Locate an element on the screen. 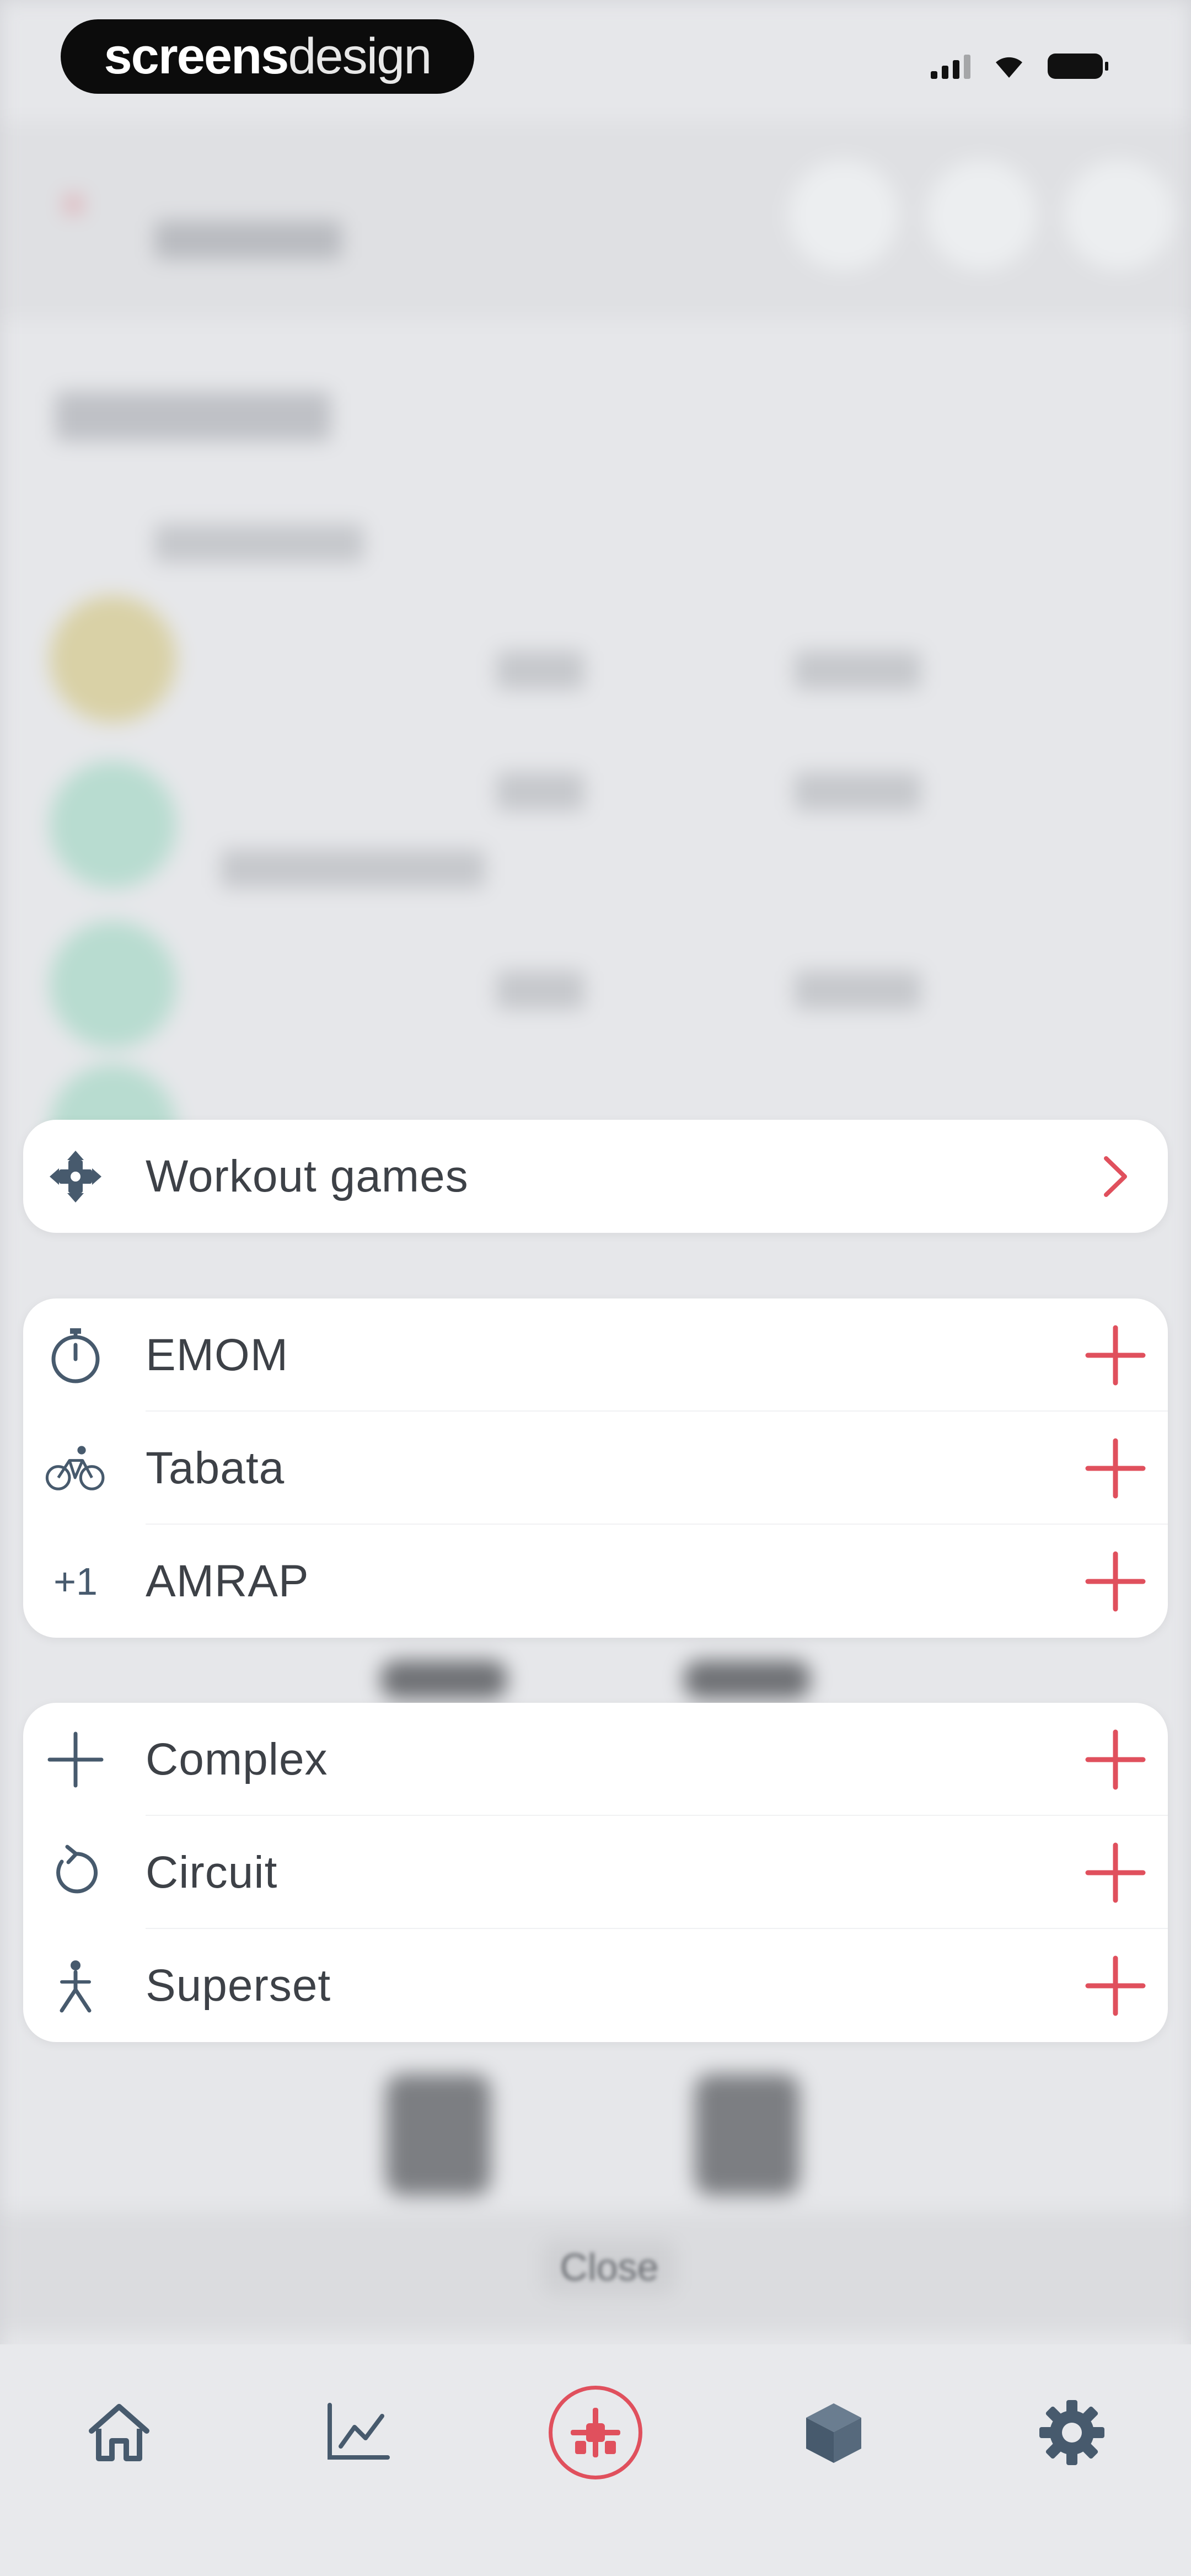  timed-workouts-card: EMOM Tabata +1 AMRAP is located at coordinates (595, 1468).